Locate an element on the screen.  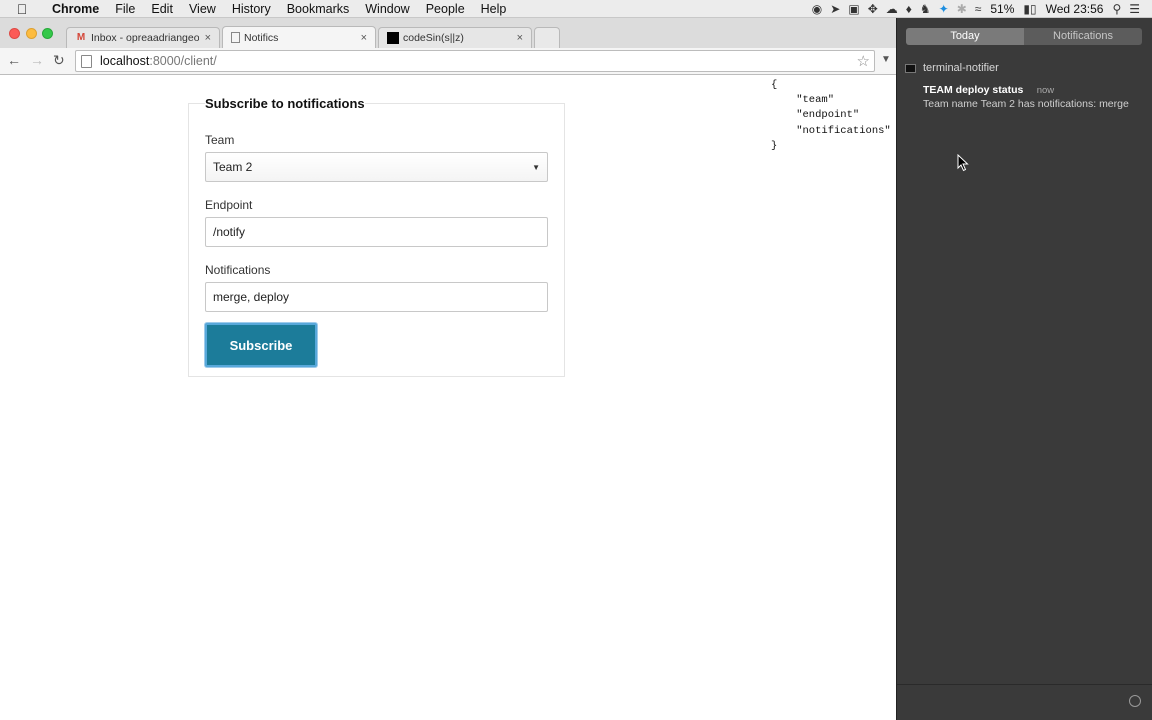
tab-codesin: codeSin(s||z) × is located at coordinates (455, 37).